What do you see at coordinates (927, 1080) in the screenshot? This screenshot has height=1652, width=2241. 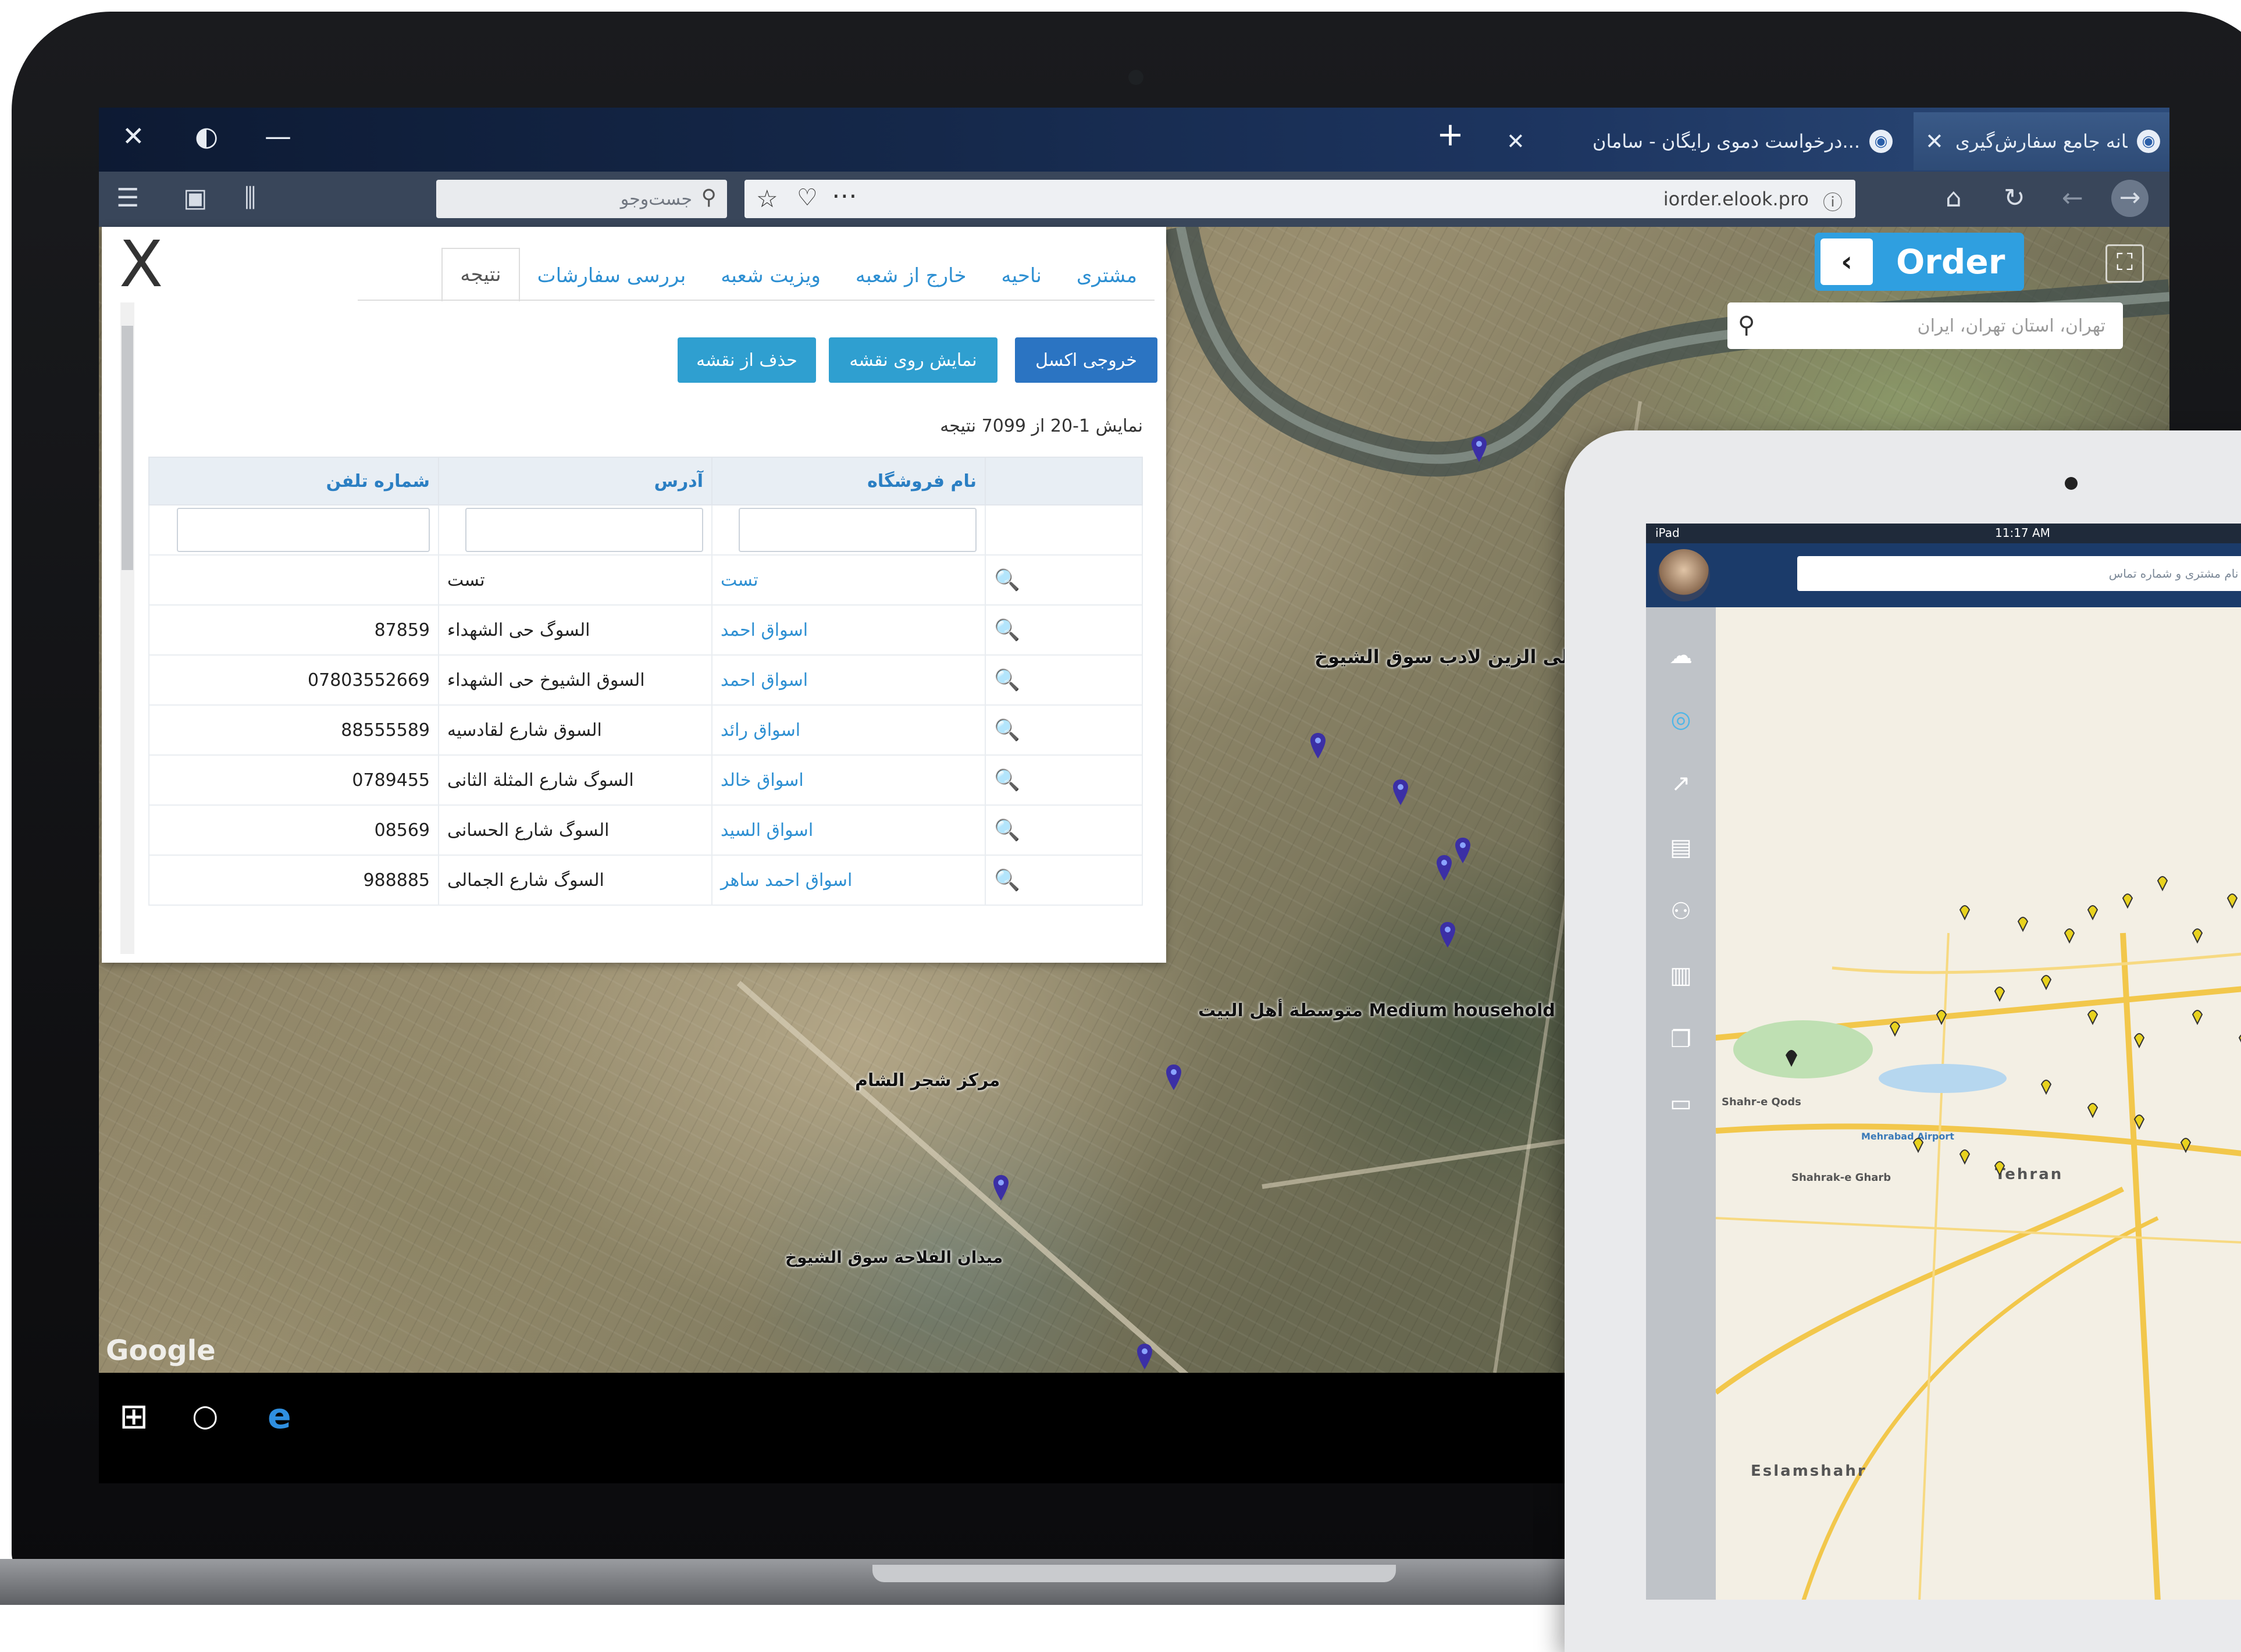 I see `poi-label: مركز شجر الشام` at bounding box center [927, 1080].